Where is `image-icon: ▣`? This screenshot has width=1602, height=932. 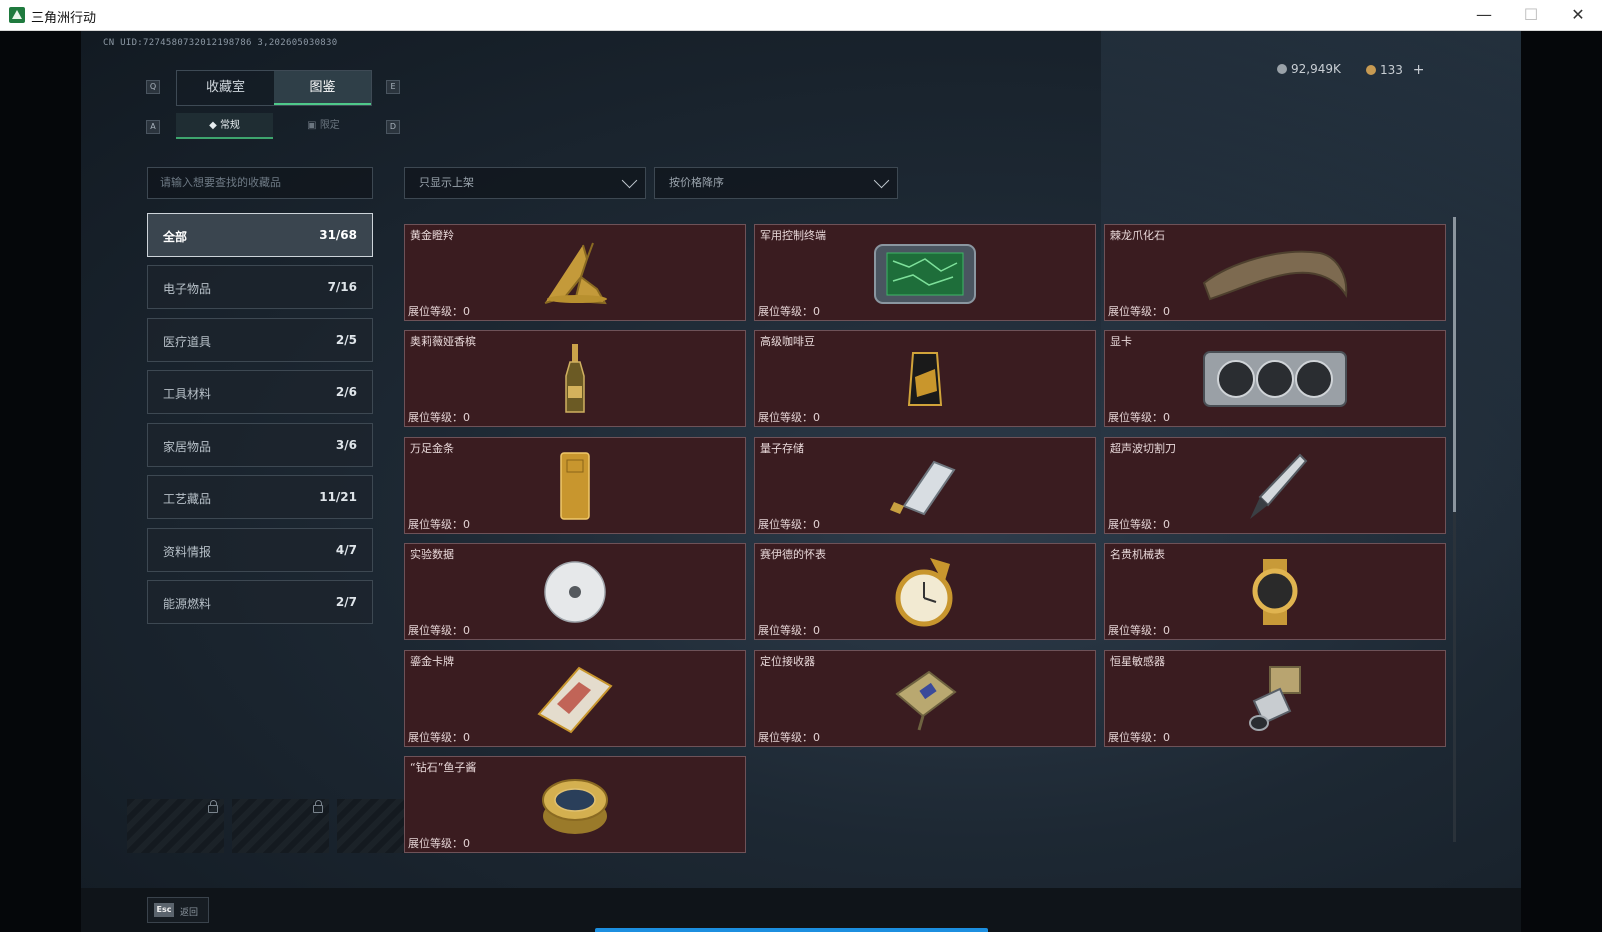 image-icon: ▣ is located at coordinates (313, 125).